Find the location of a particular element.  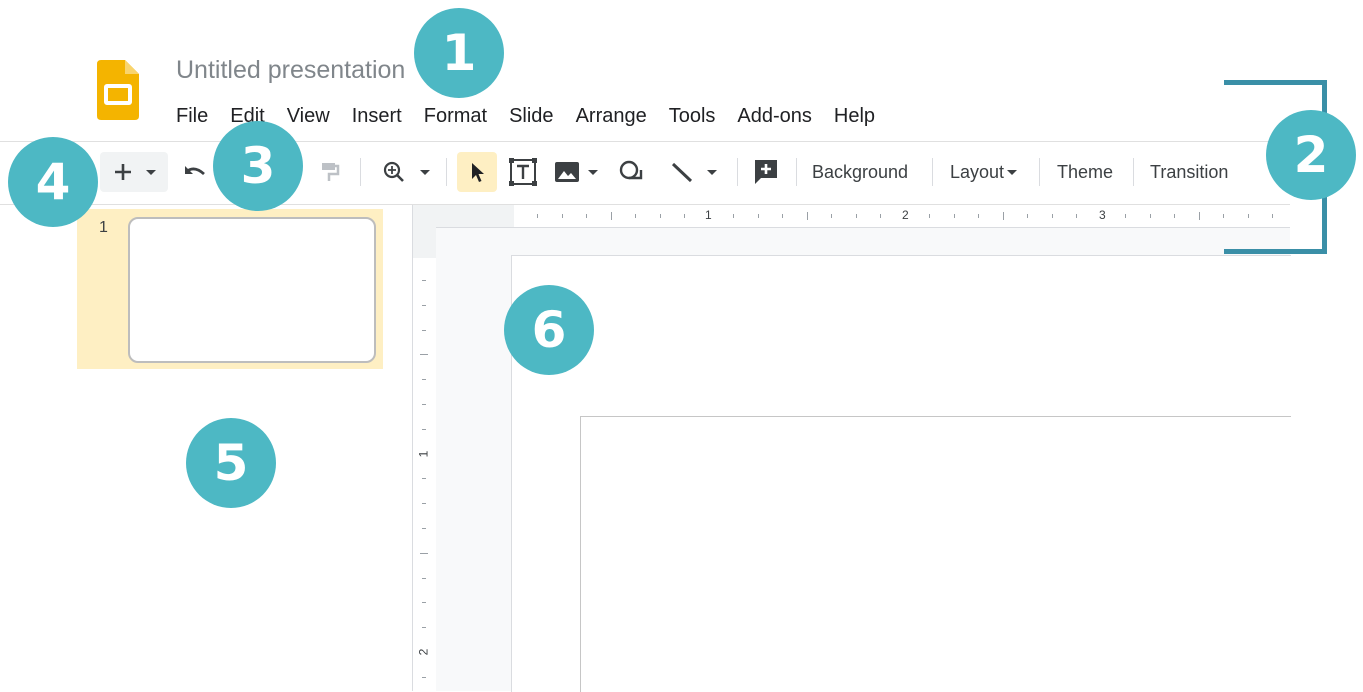

paint-format-button is located at coordinates (329, 172).